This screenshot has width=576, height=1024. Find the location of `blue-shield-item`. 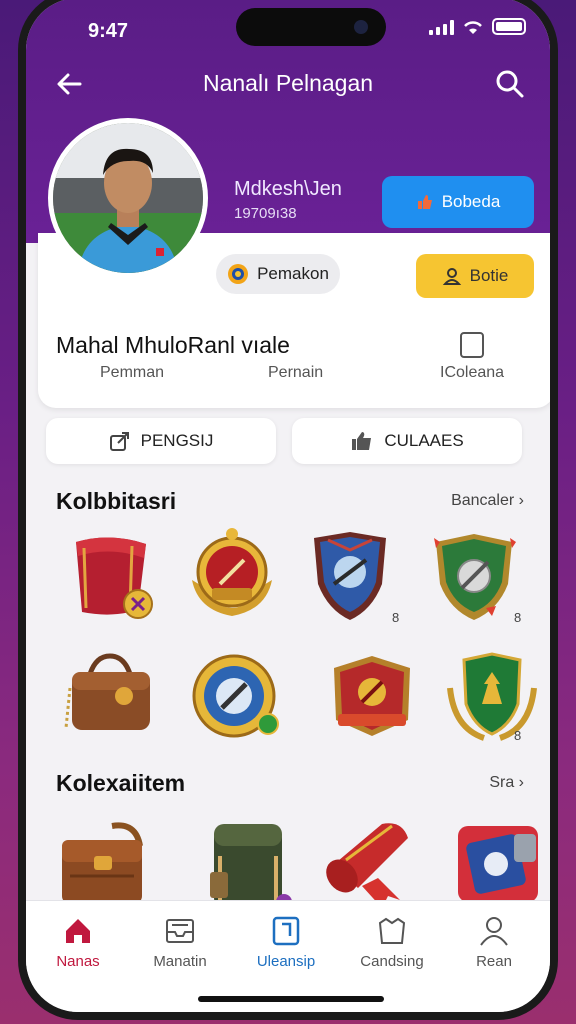

blue-shield-item is located at coordinates (350, 576).